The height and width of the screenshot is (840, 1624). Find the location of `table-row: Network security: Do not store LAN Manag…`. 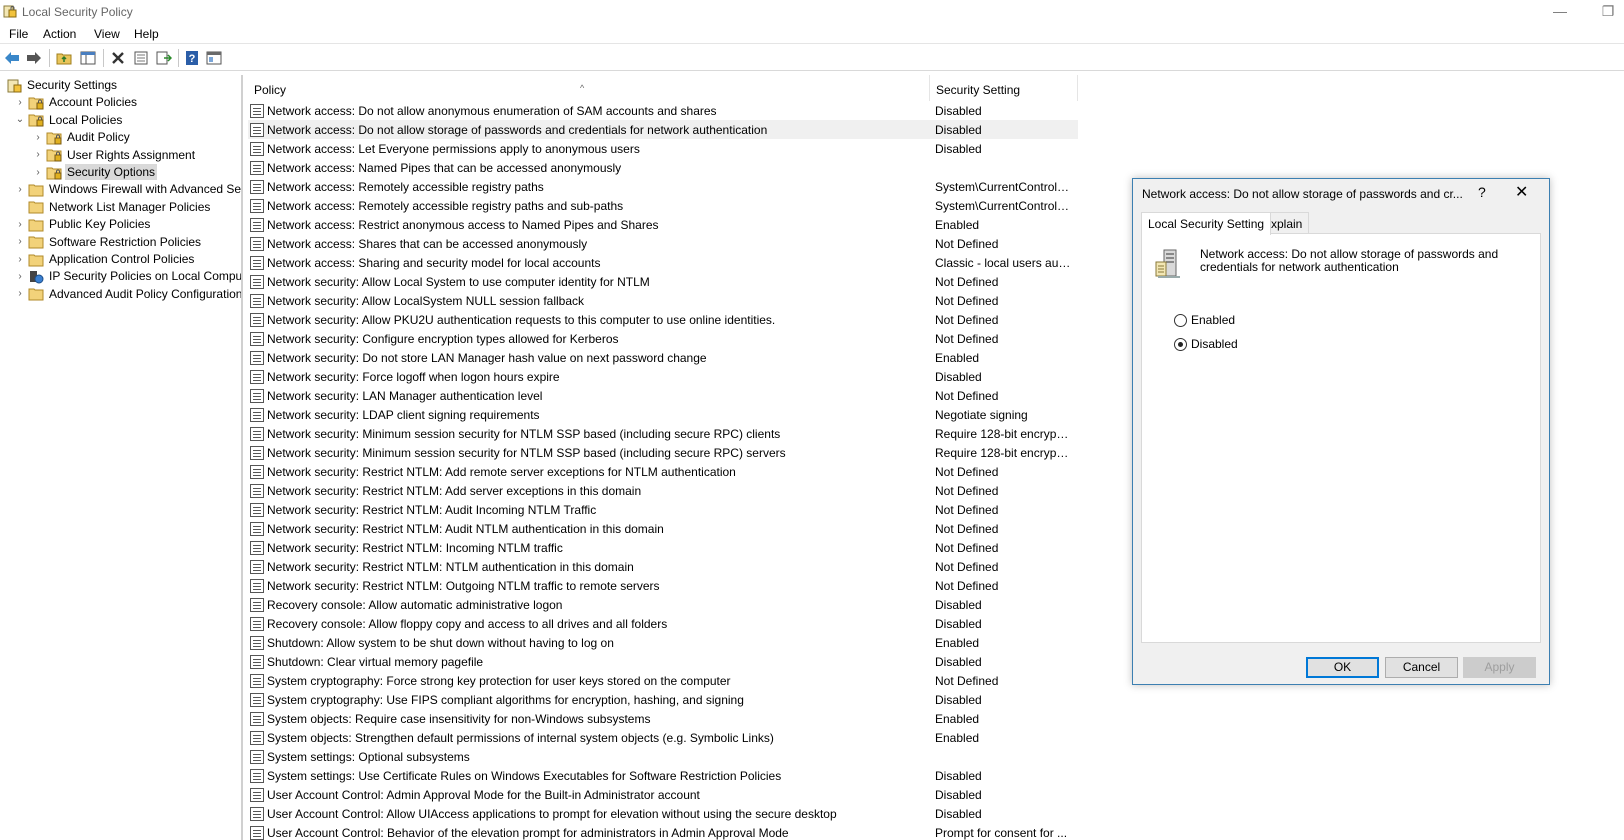

table-row: Network security: Do not store LAN Manag… is located at coordinates (663, 357).